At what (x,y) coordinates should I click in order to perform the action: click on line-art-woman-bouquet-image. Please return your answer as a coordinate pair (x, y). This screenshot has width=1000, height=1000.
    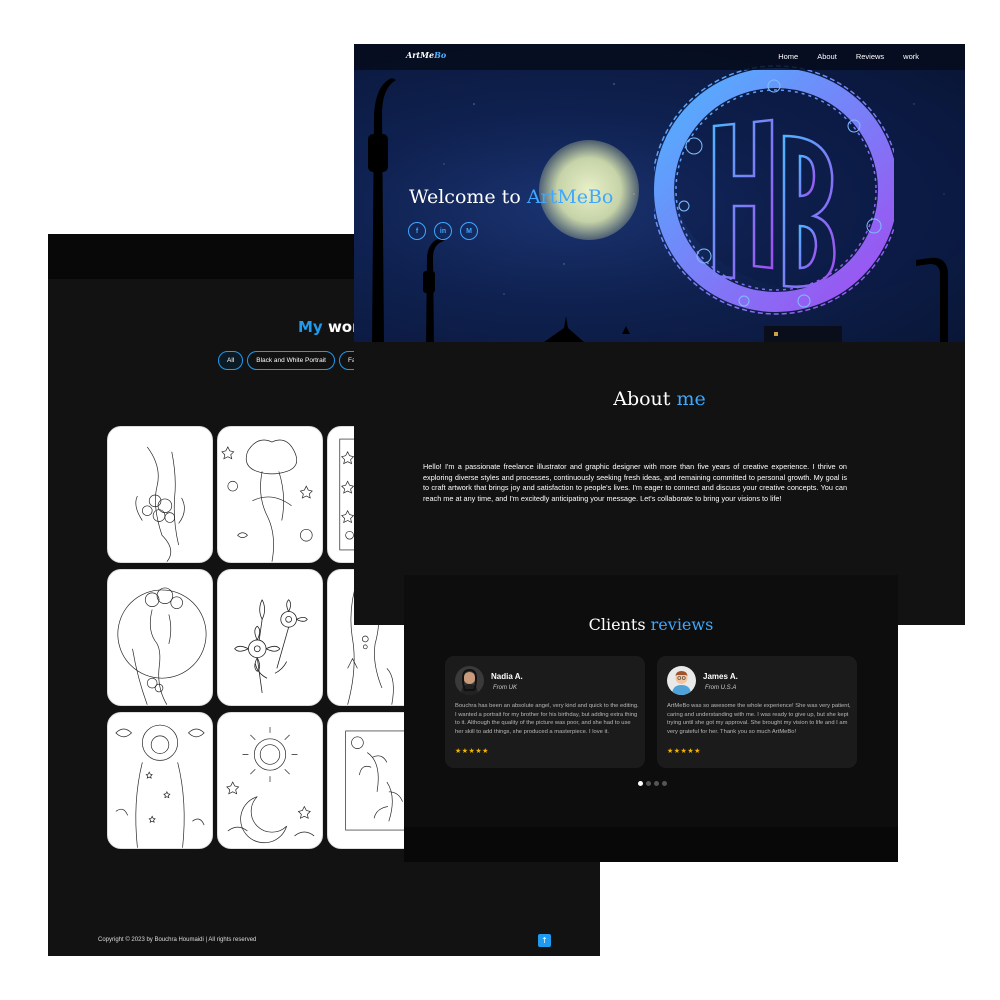
    Looking at the image, I should click on (160, 504).